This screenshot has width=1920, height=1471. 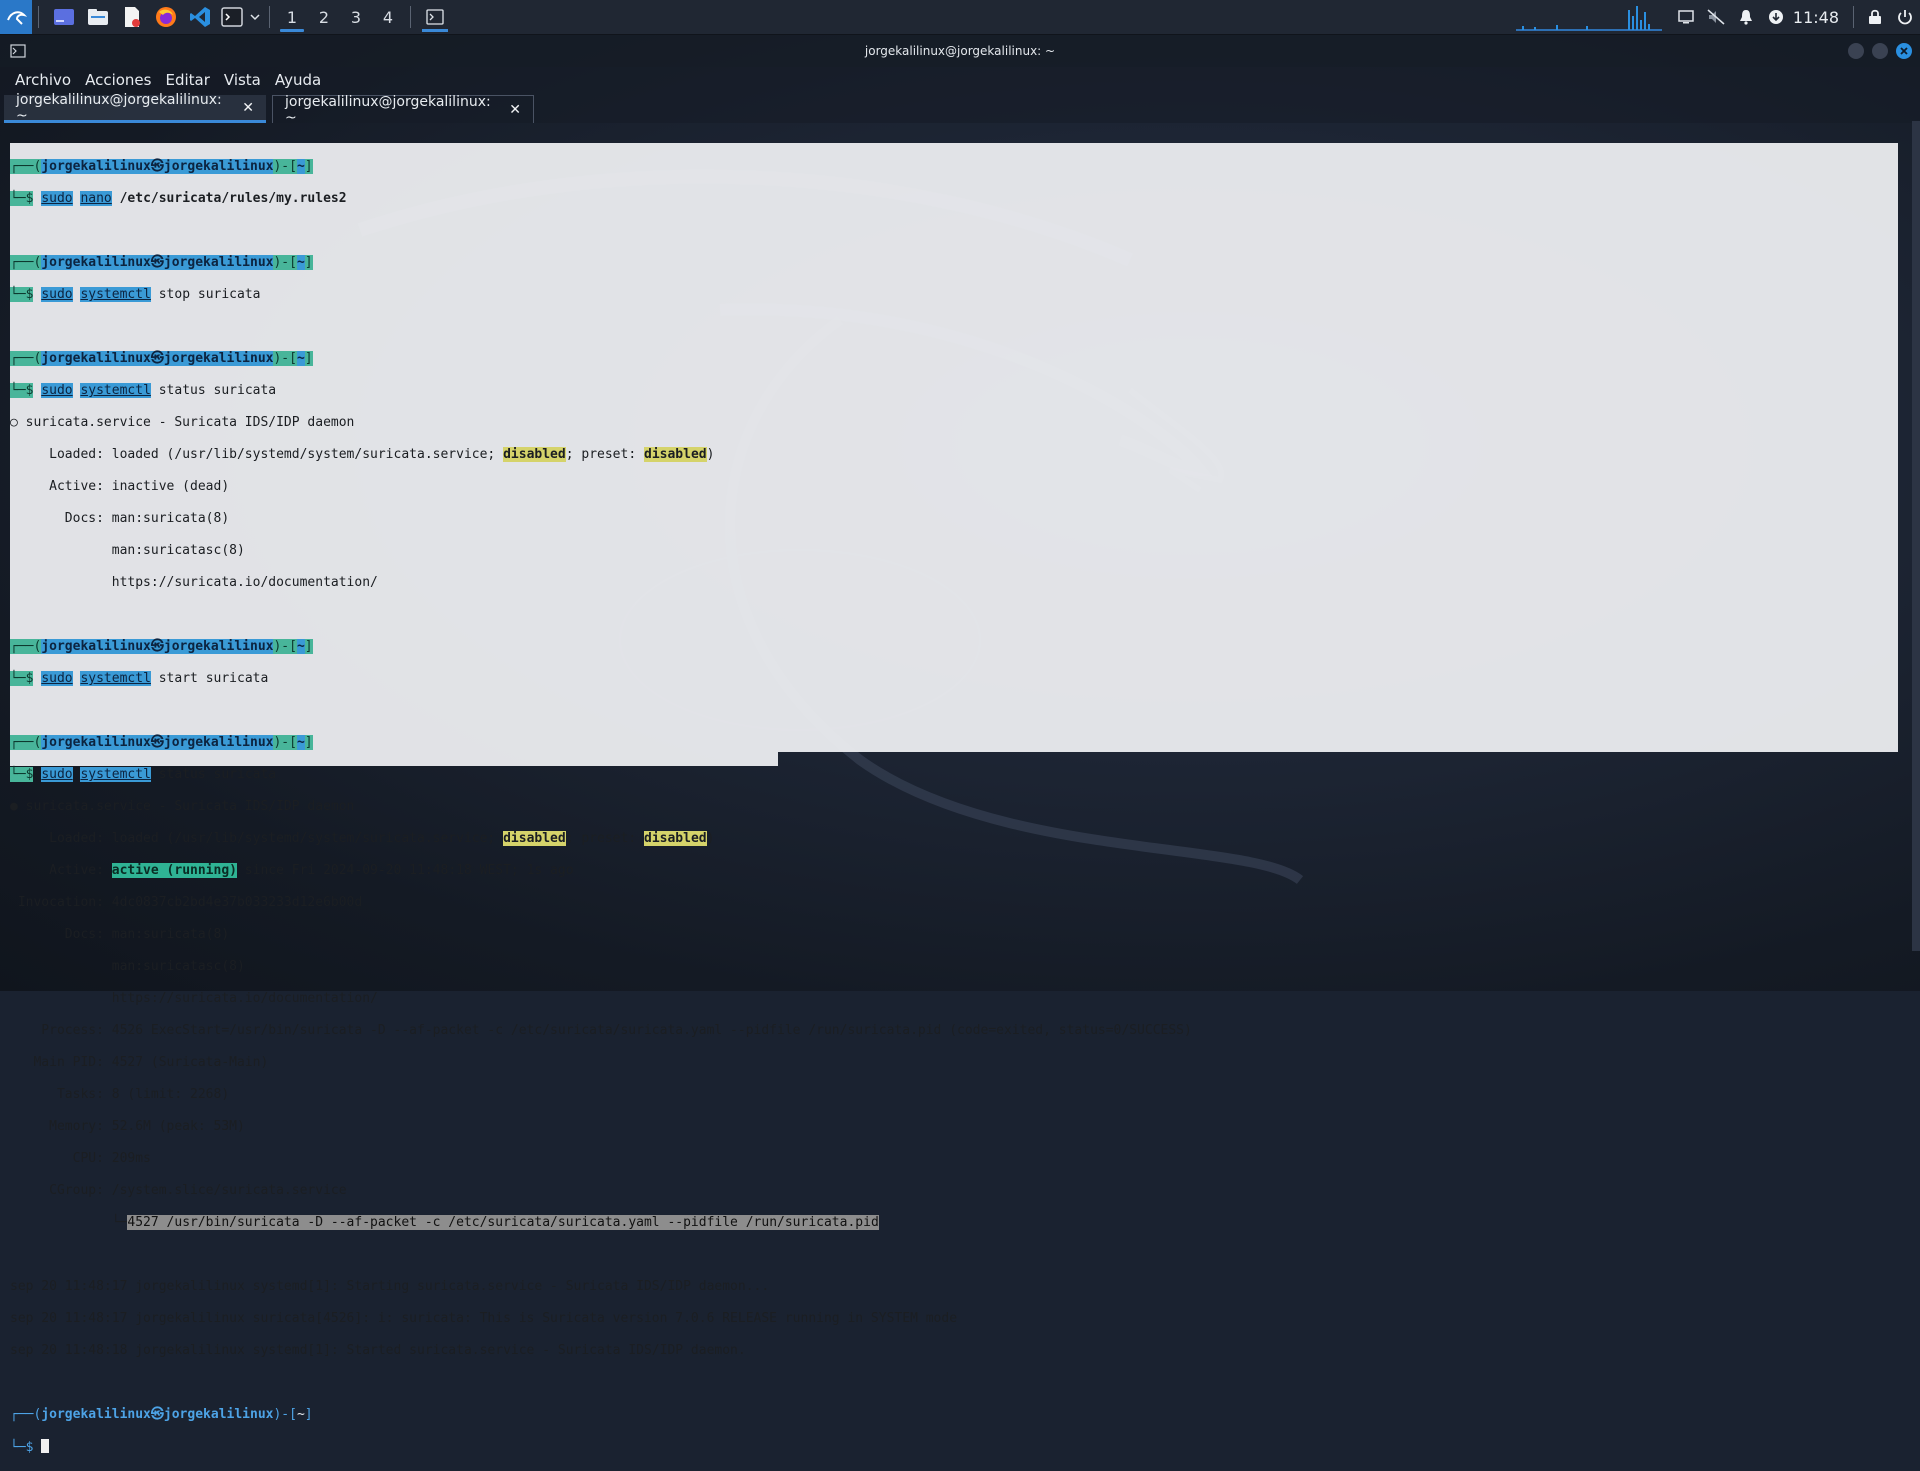 I want to click on screen-icon, so click(x=1686, y=17).